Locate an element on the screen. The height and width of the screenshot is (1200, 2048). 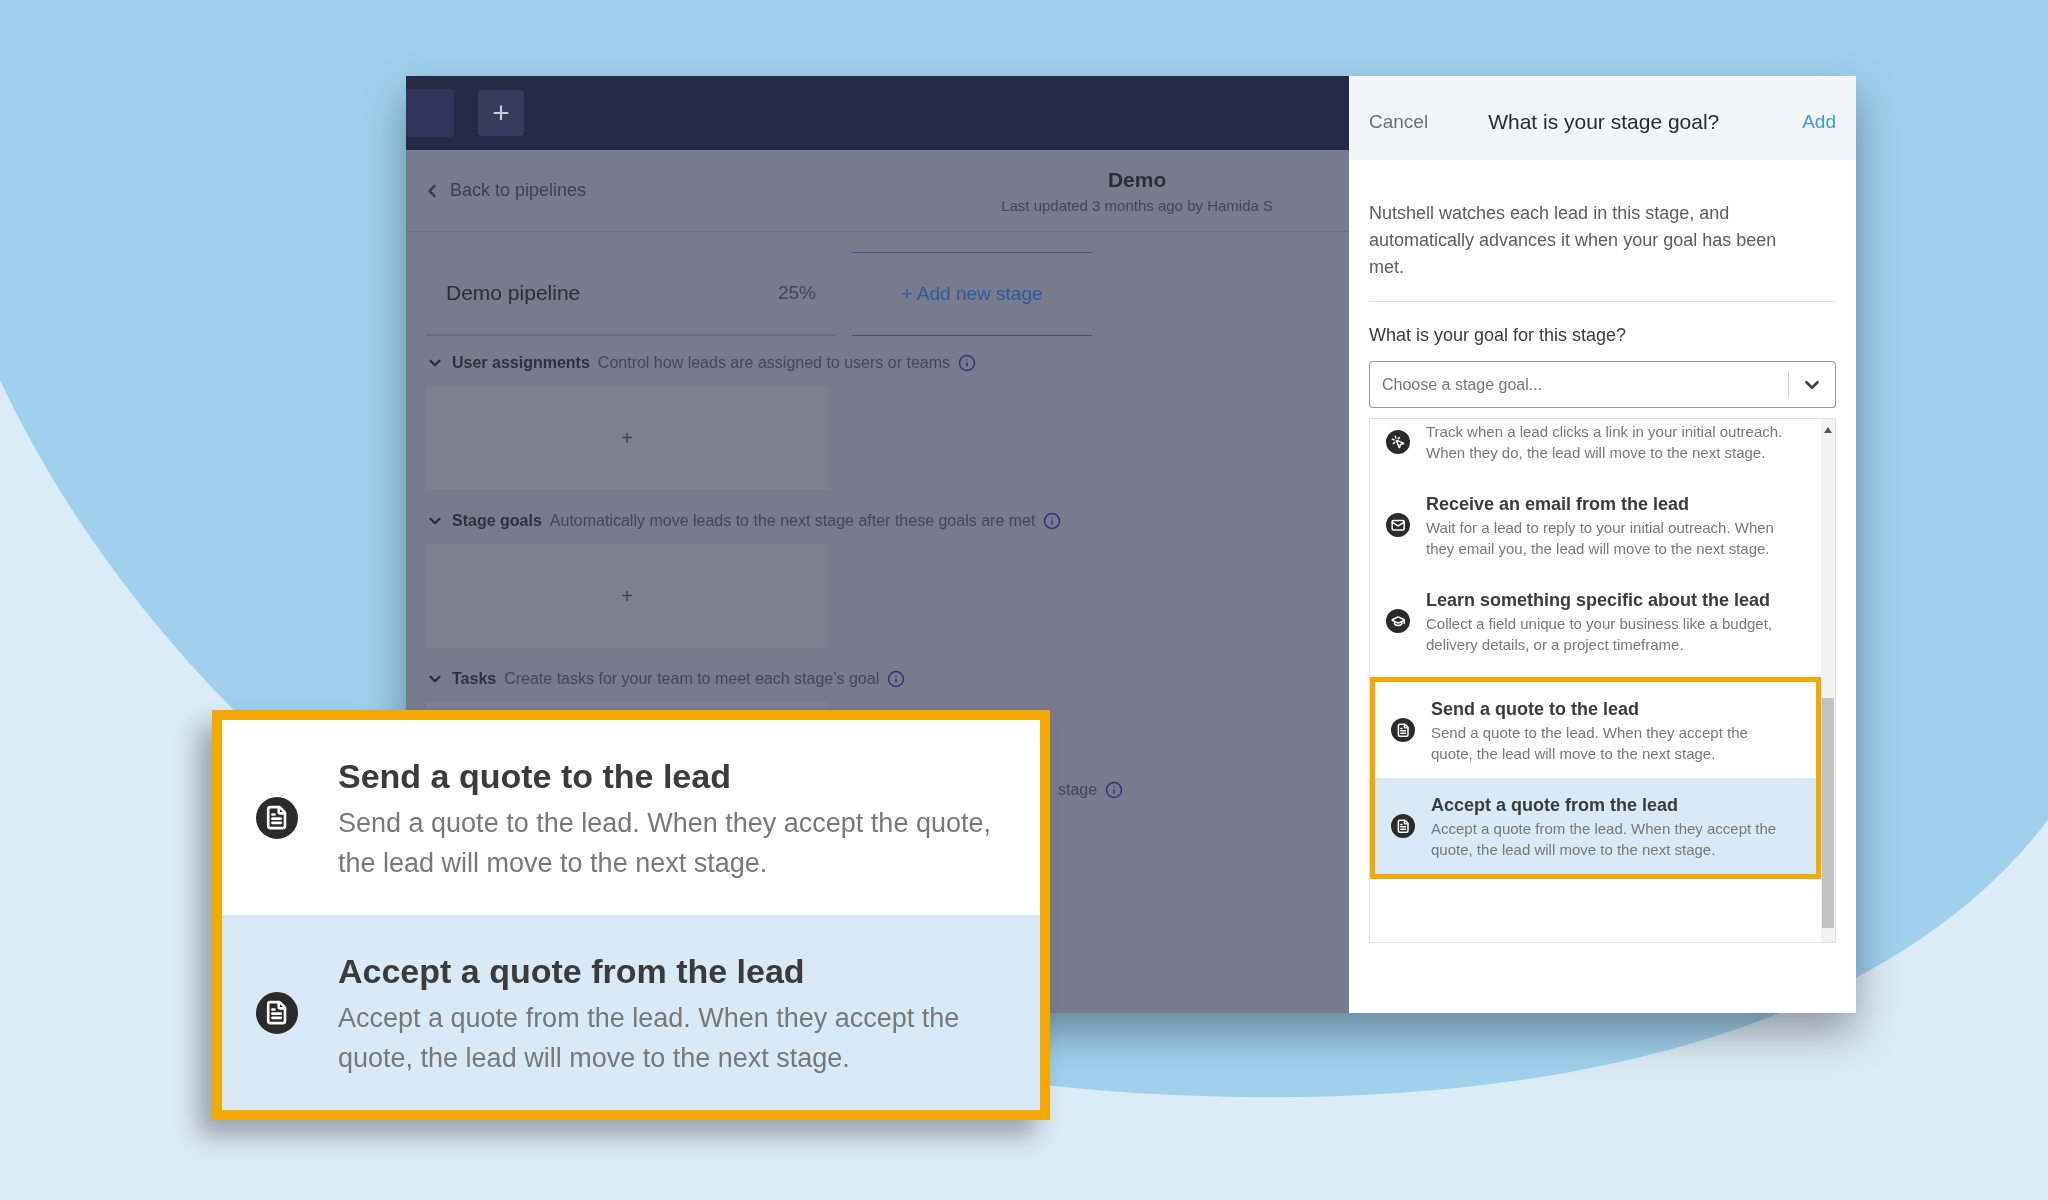
section-title: Tasks is located at coordinates (474, 679).